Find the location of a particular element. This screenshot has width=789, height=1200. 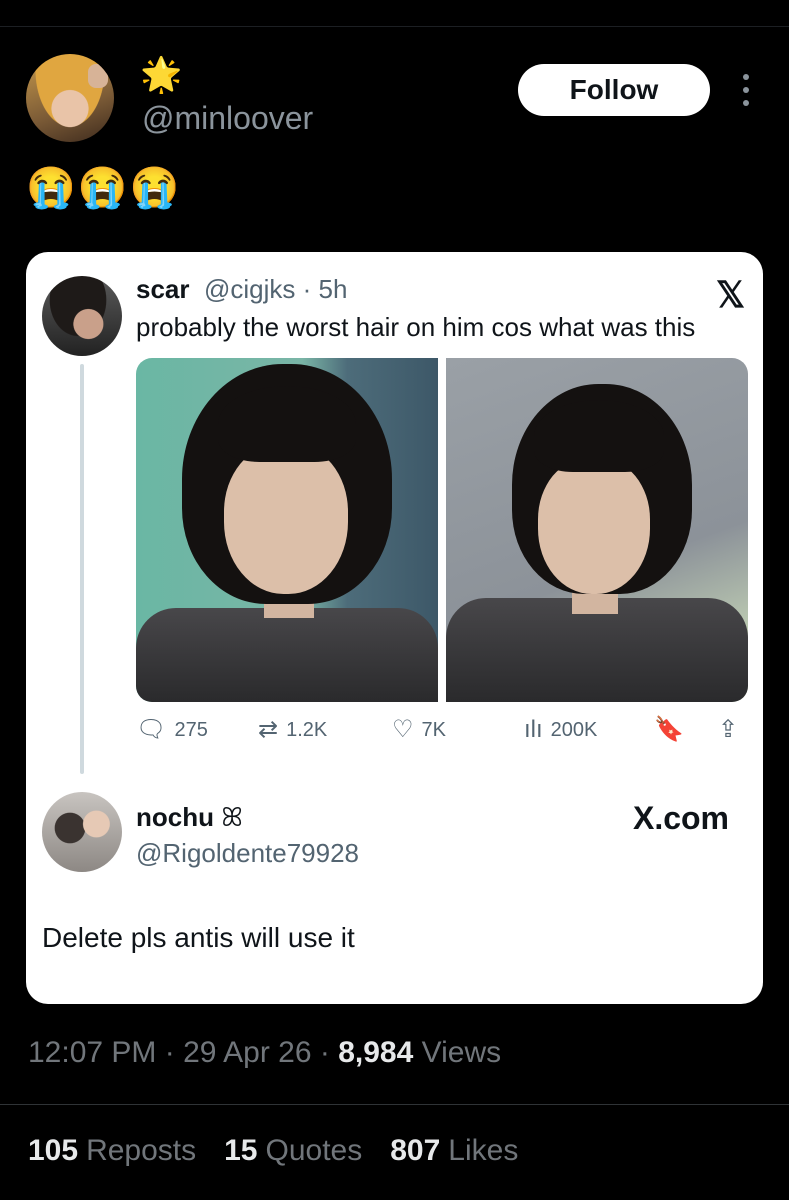

post-meta: 12:07 PM · 29 Apr 26 · 8,984 Views is located at coordinates (265, 1052).